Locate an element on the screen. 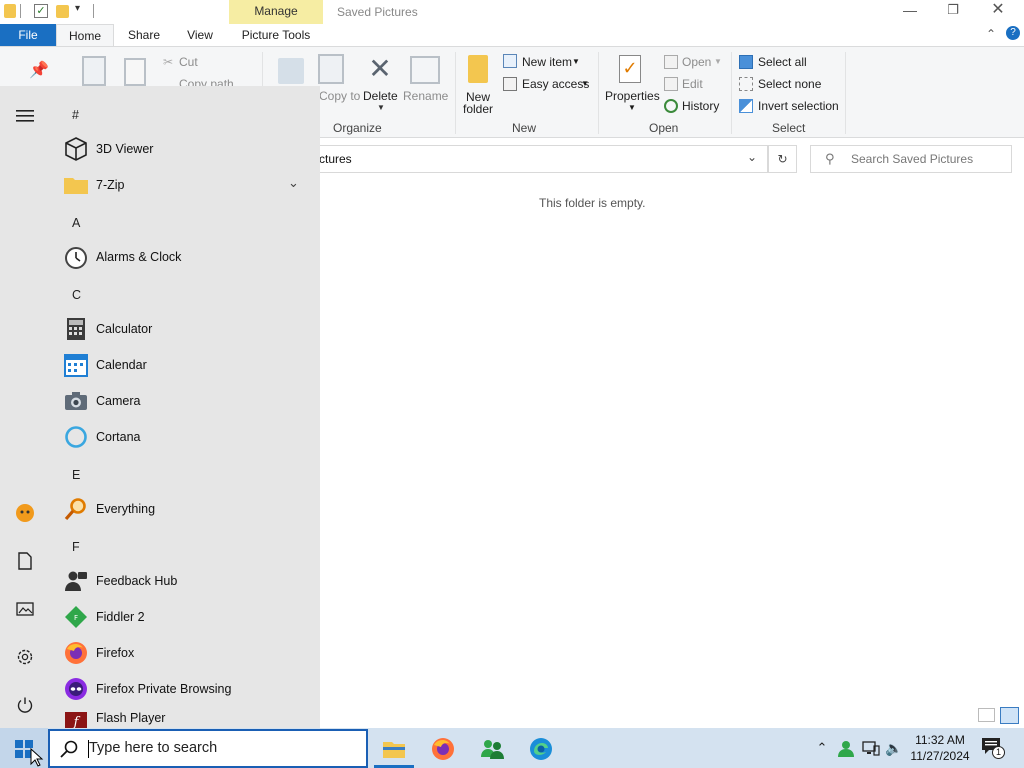 The height and width of the screenshot is (768, 1024). clock: 11:32 AM 11/27/2024 is located at coordinates (940, 748).